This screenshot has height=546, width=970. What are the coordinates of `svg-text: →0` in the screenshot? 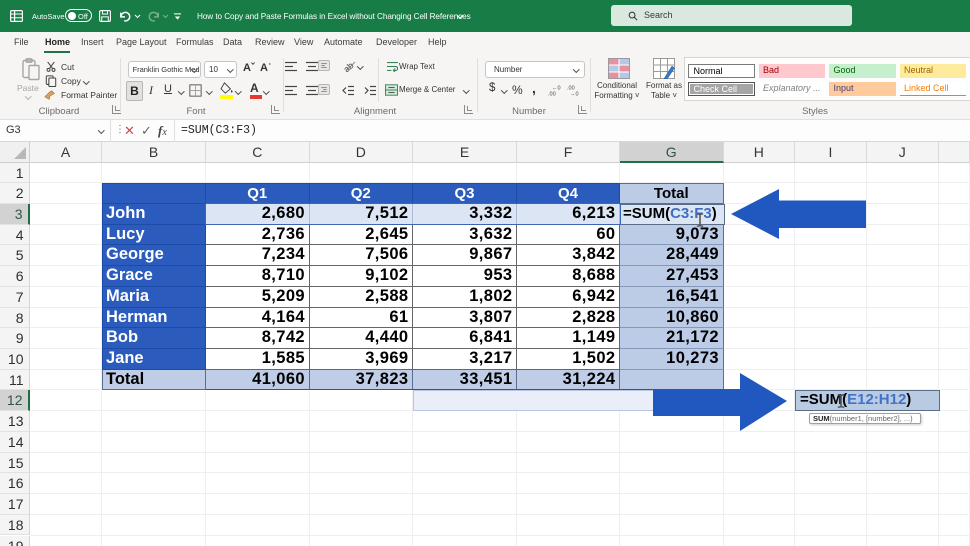 It's located at (574, 94).